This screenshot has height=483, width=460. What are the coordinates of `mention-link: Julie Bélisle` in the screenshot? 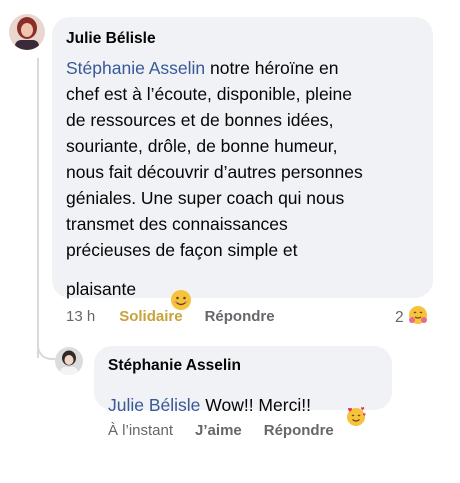 It's located at (154, 405).